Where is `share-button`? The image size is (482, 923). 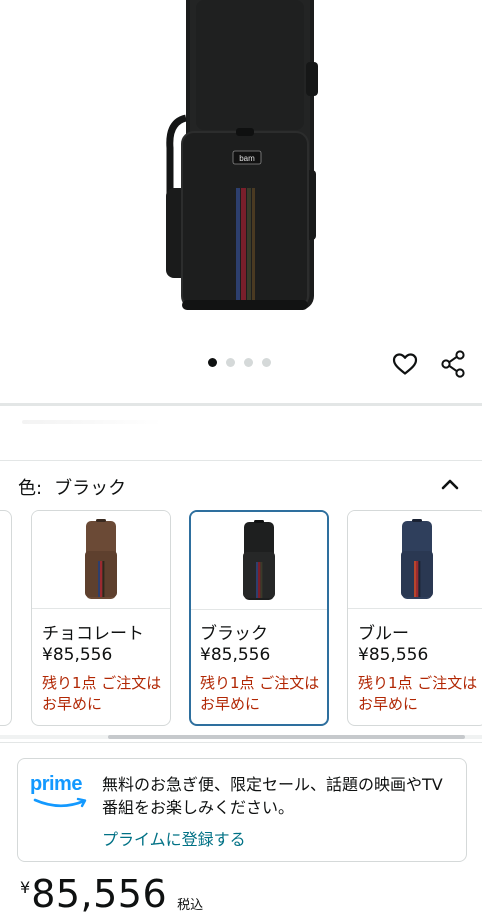
share-button is located at coordinates (453, 364).